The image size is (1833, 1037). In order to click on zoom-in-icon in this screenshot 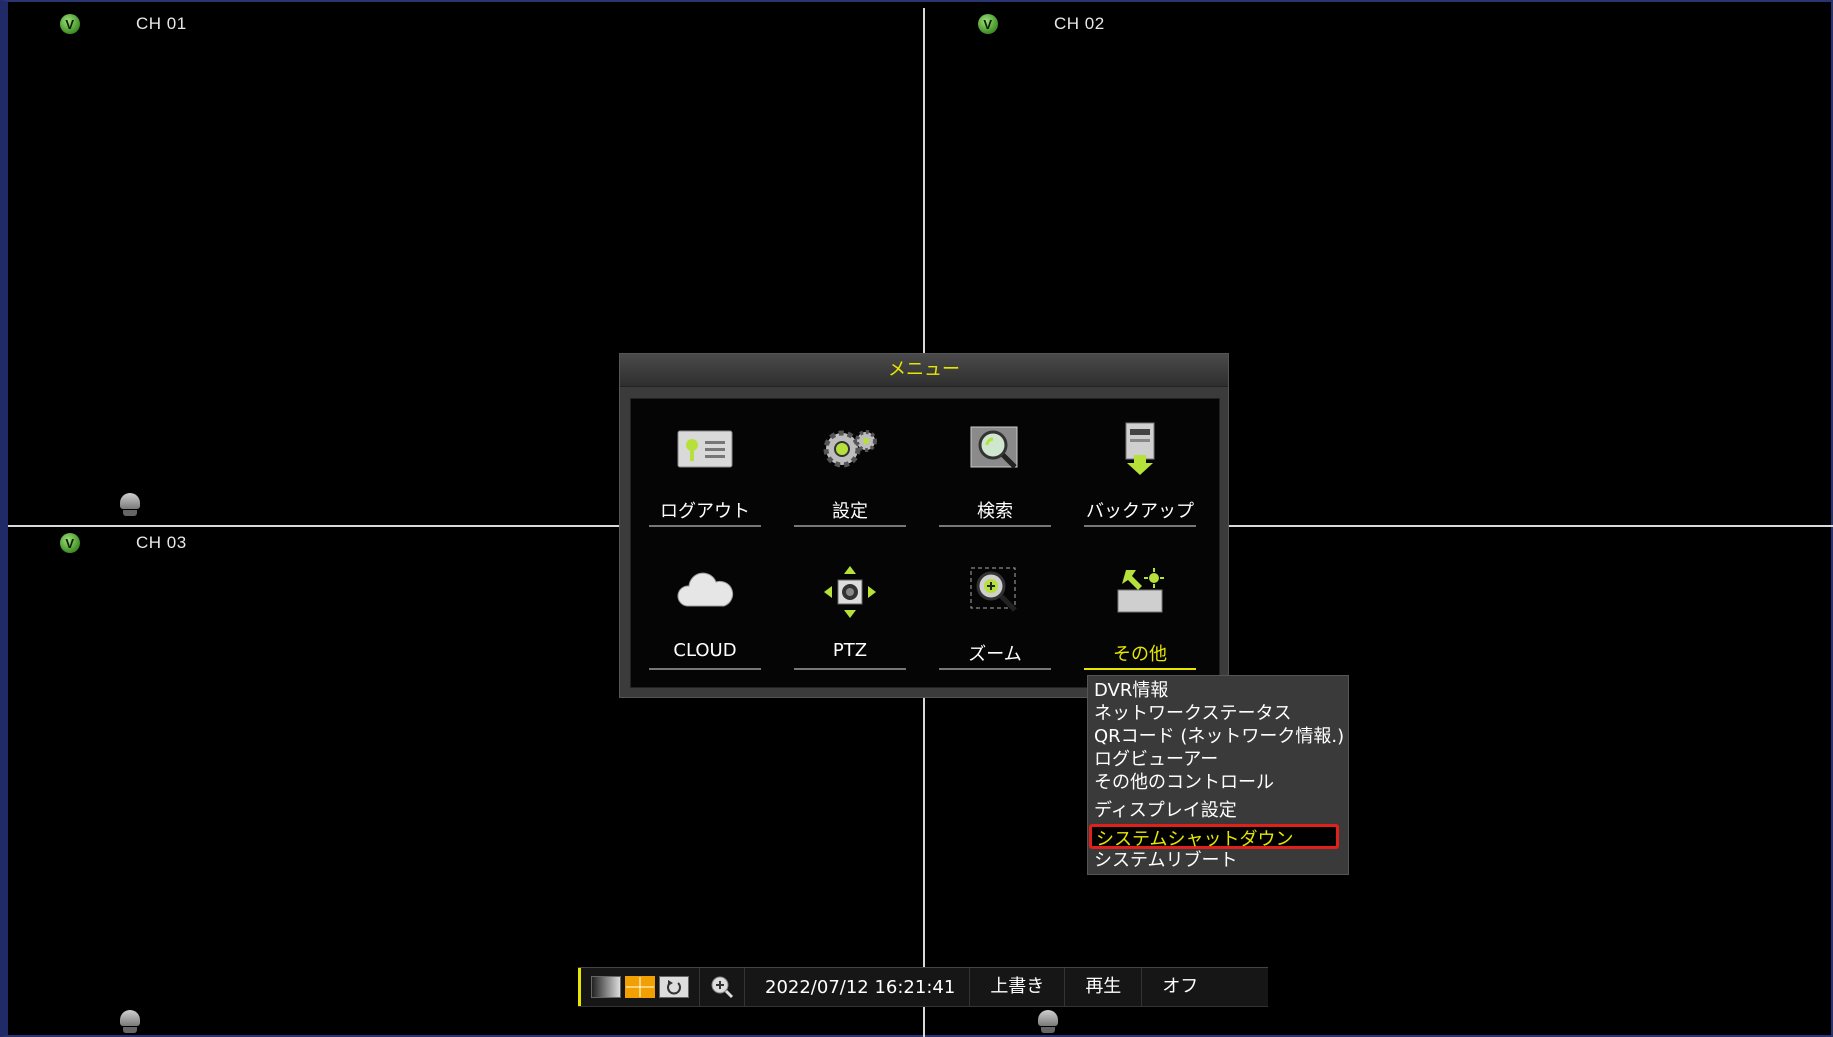, I will do `click(722, 987)`.